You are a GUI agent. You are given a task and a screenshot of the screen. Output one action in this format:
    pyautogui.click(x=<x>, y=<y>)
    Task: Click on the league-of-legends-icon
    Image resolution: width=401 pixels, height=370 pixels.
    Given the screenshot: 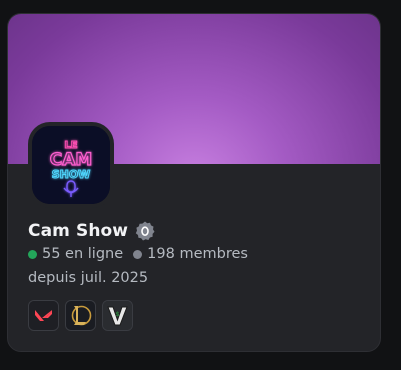 What is the action you would take?
    pyautogui.click(x=80, y=315)
    